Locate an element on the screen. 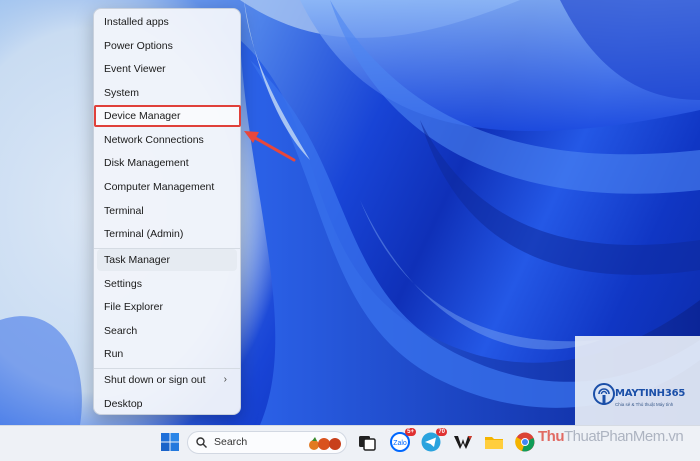 The width and height of the screenshot is (700, 461). menu-item-terminal: Terminal is located at coordinates (167, 211).